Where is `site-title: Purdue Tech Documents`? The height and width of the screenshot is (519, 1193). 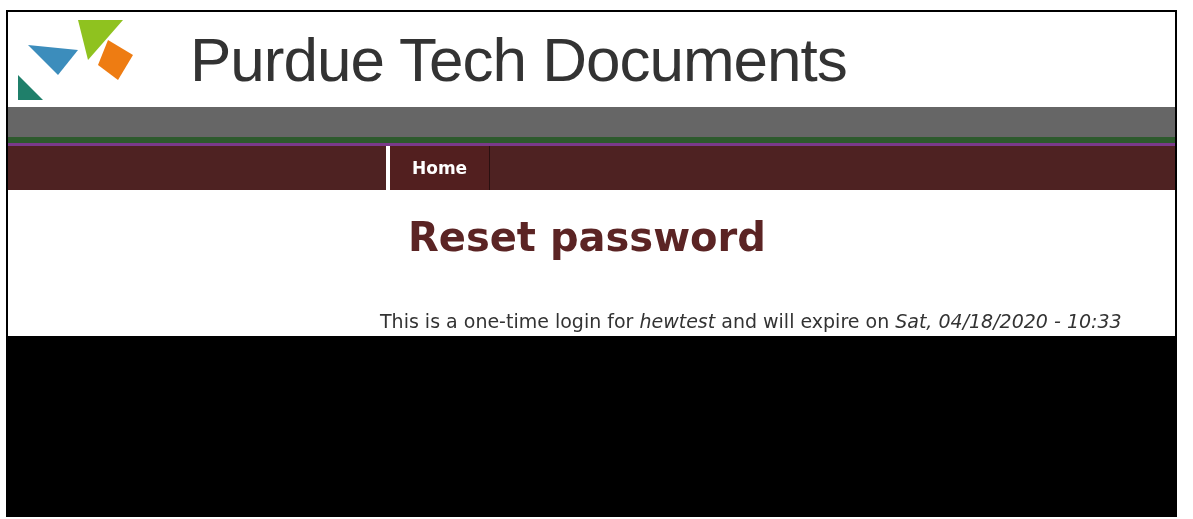
site-title: Purdue Tech Documents is located at coordinates (518, 59).